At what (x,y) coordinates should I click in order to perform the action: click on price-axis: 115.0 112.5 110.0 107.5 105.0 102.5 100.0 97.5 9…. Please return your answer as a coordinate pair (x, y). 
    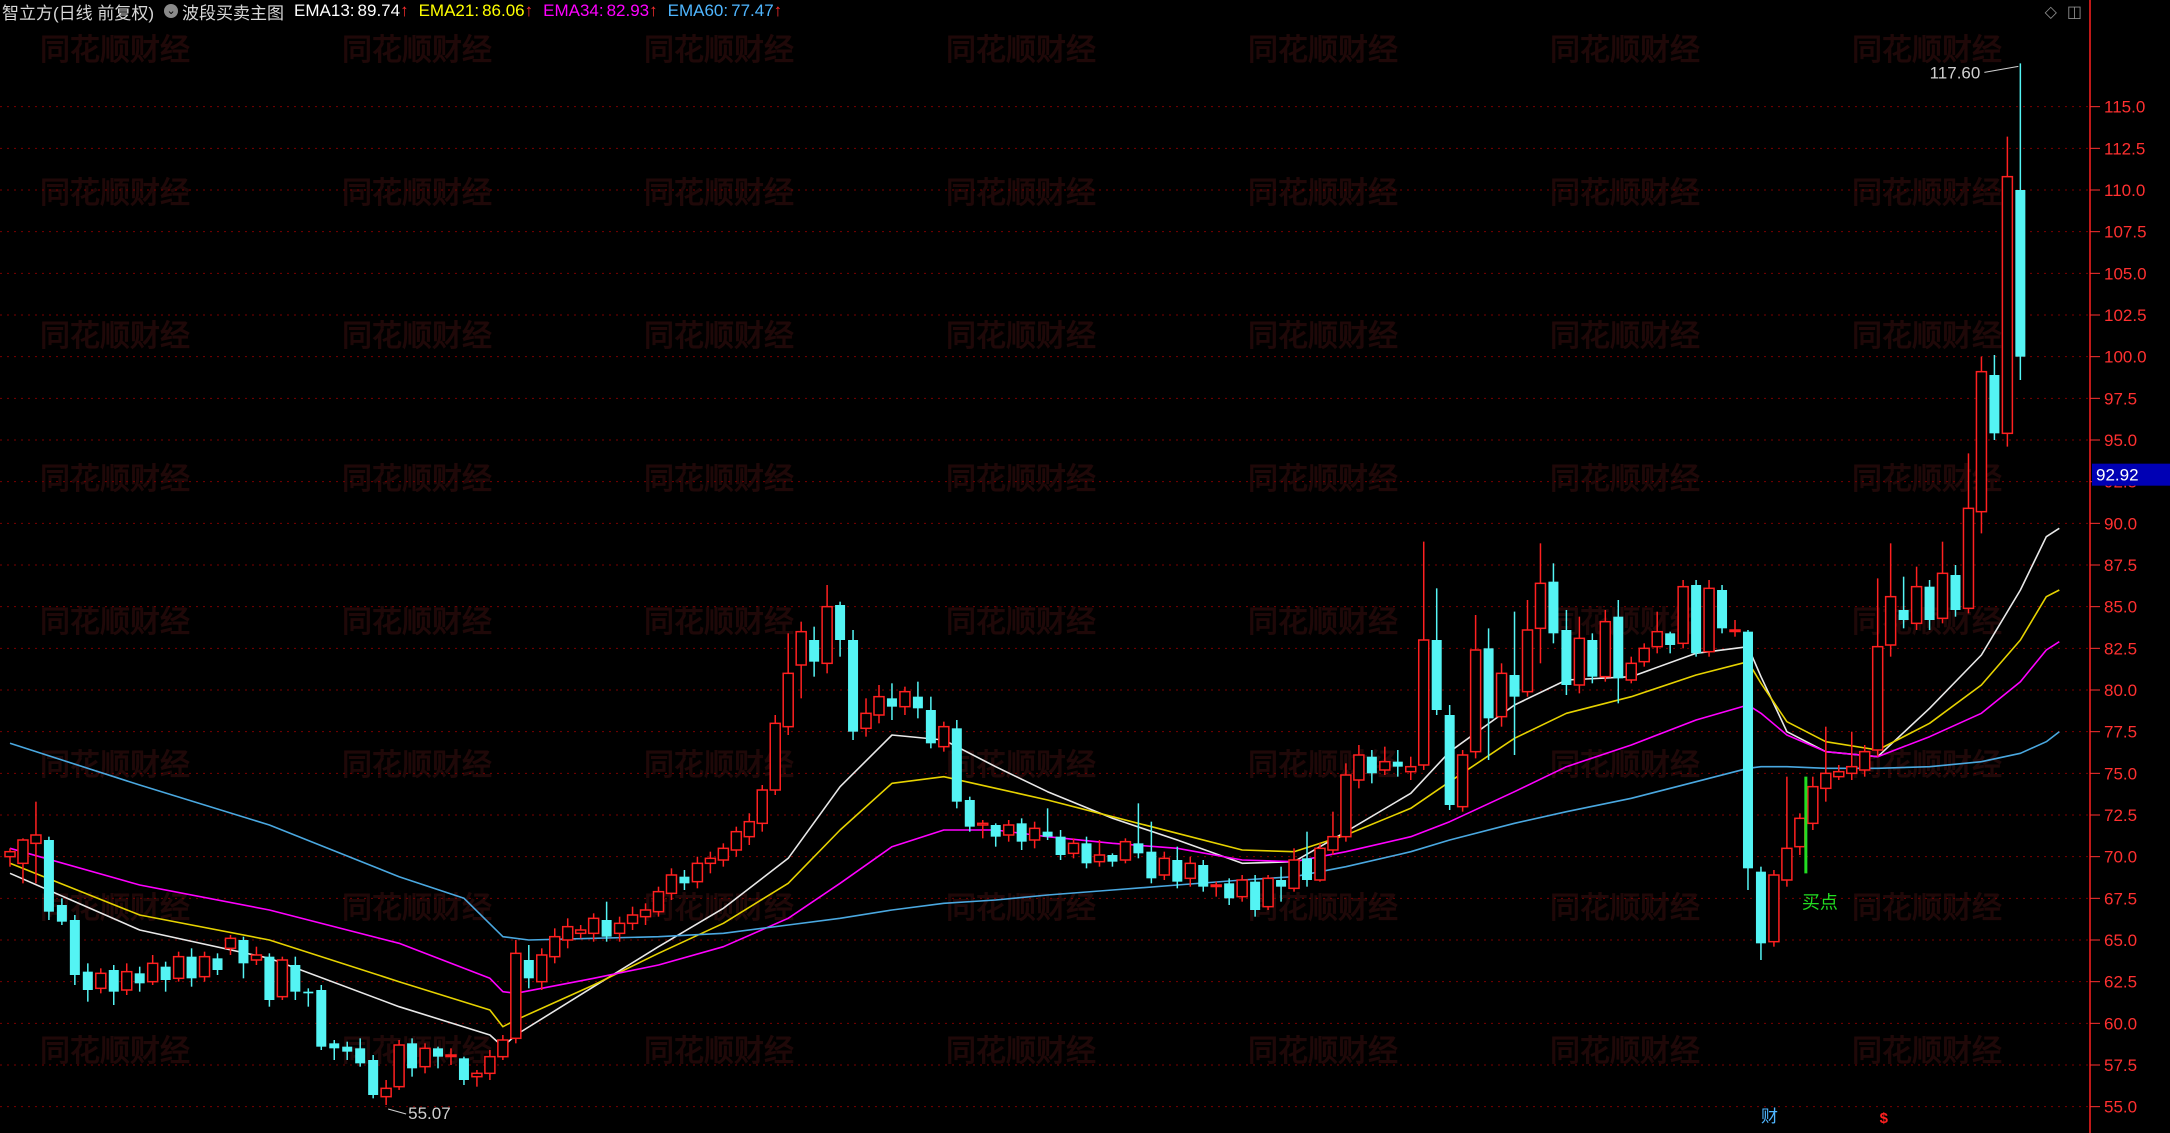
    Looking at the image, I should click on (2118, 607).